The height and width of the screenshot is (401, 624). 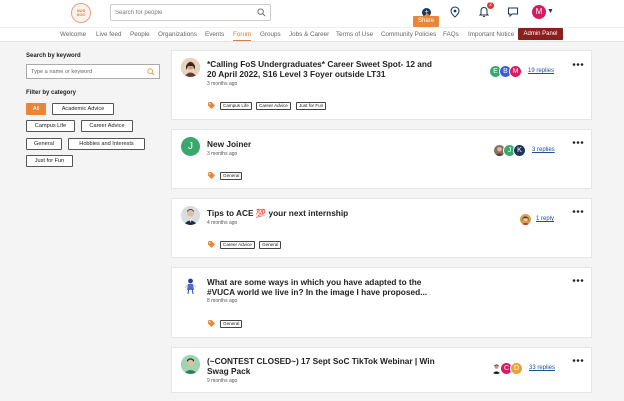 What do you see at coordinates (491, 34) in the screenshot?
I see `nav-important-notice: Important Notice` at bounding box center [491, 34].